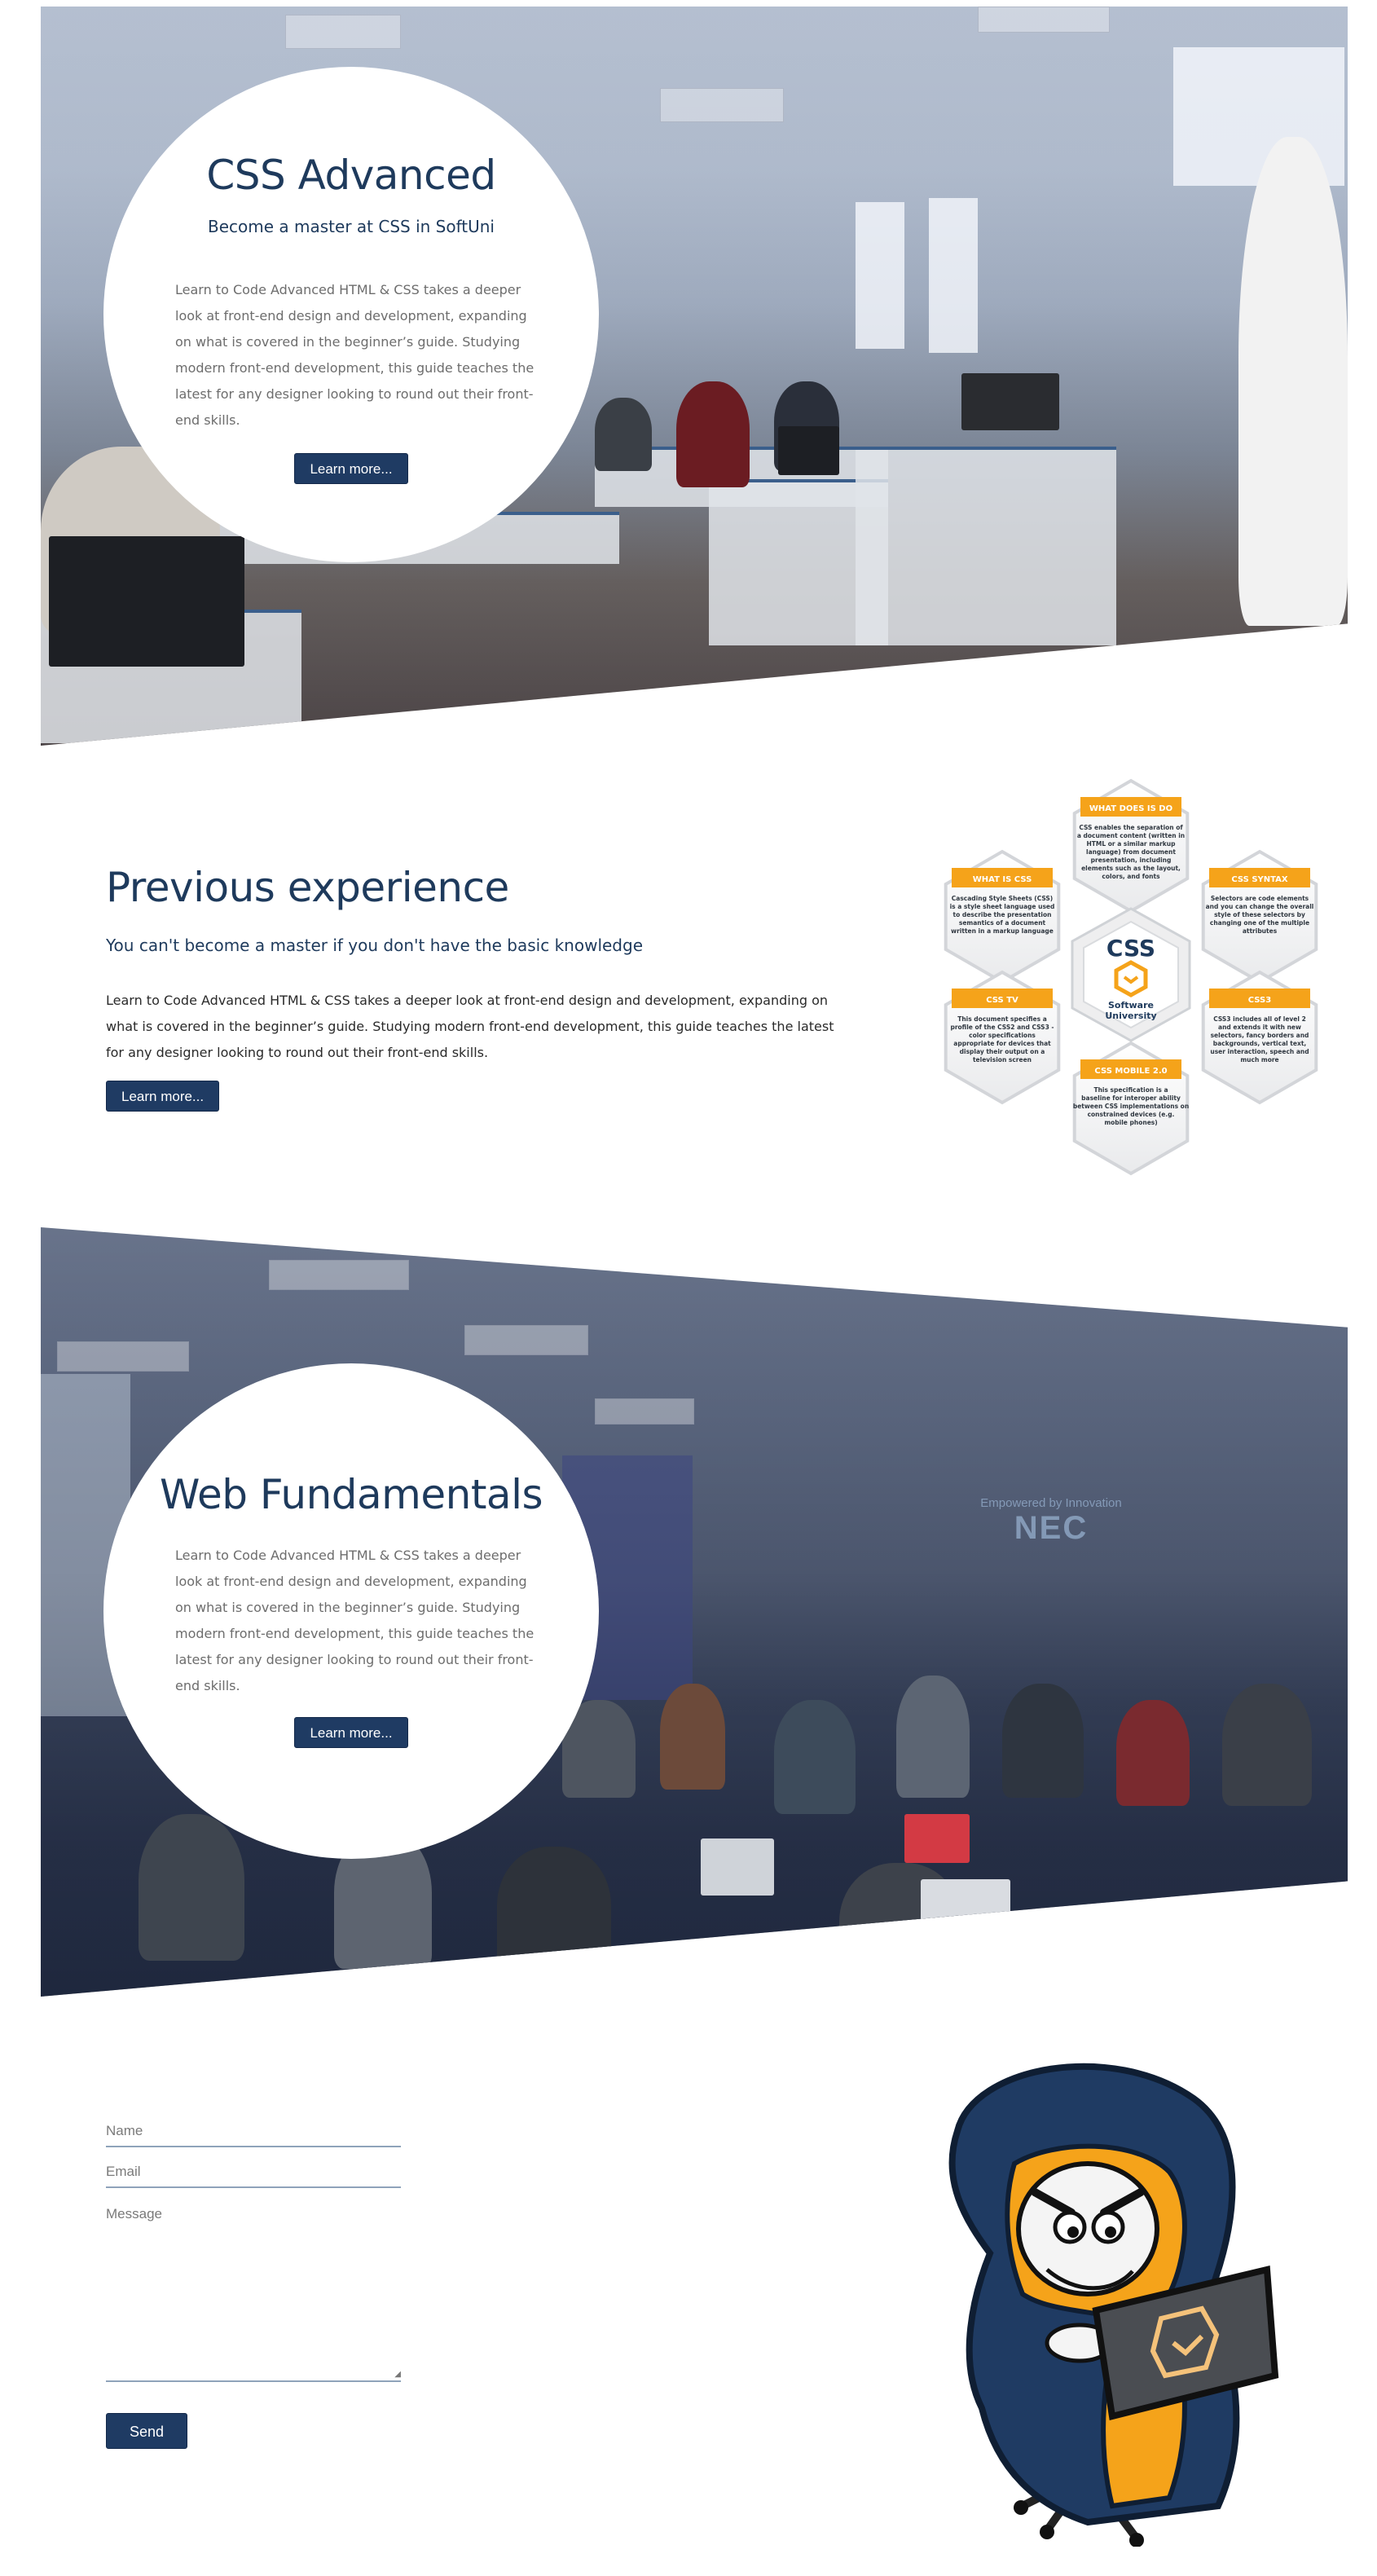 This screenshot has width=1377, height=2576. What do you see at coordinates (1114, 2305) in the screenshot?
I see `hooded-mascot-icon` at bounding box center [1114, 2305].